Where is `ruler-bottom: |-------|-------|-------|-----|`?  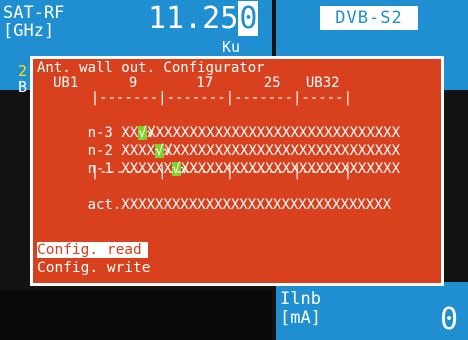
ruler-bottom: |-------|-------|-------|-----| is located at coordinates (205, 172).